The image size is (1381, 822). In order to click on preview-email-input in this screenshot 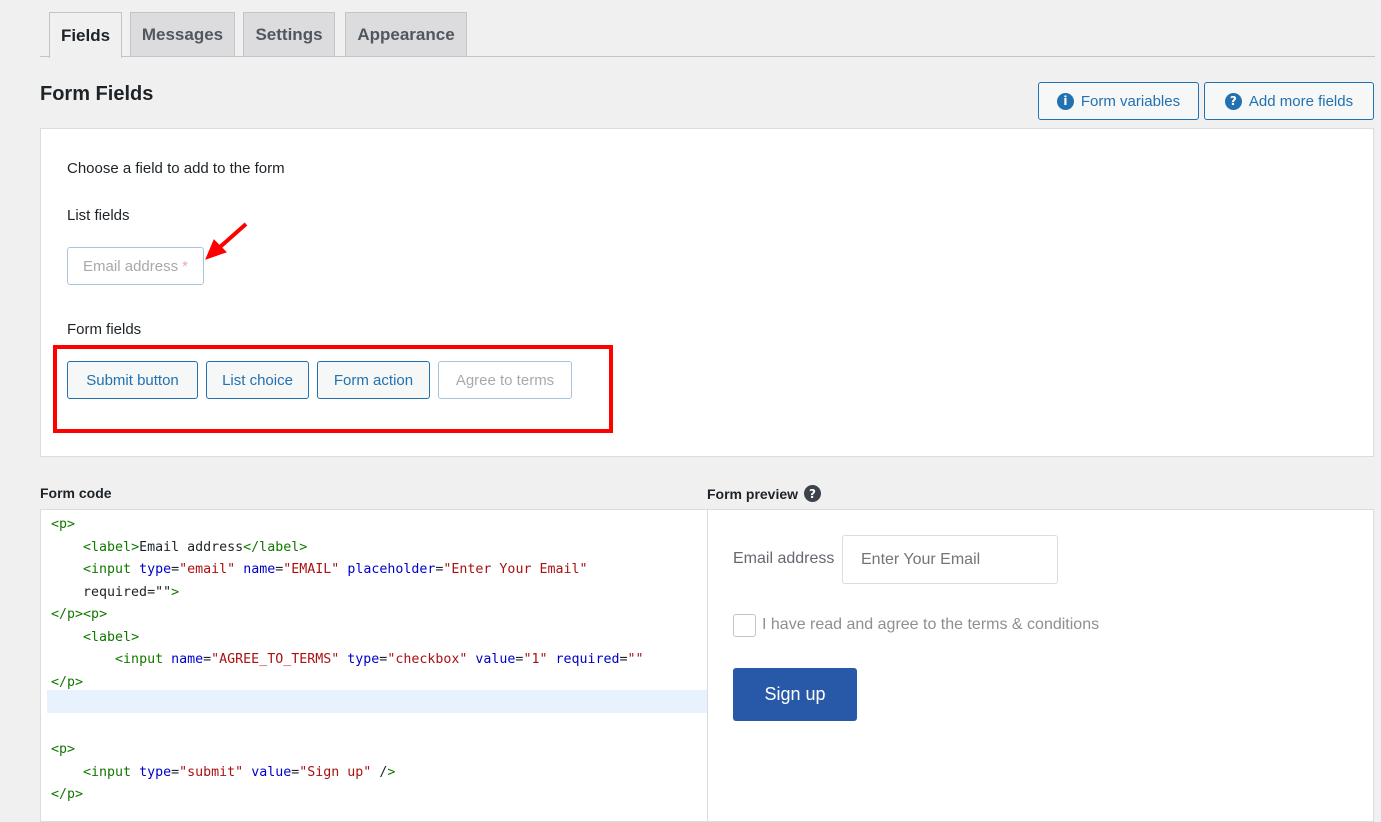, I will do `click(950, 559)`.